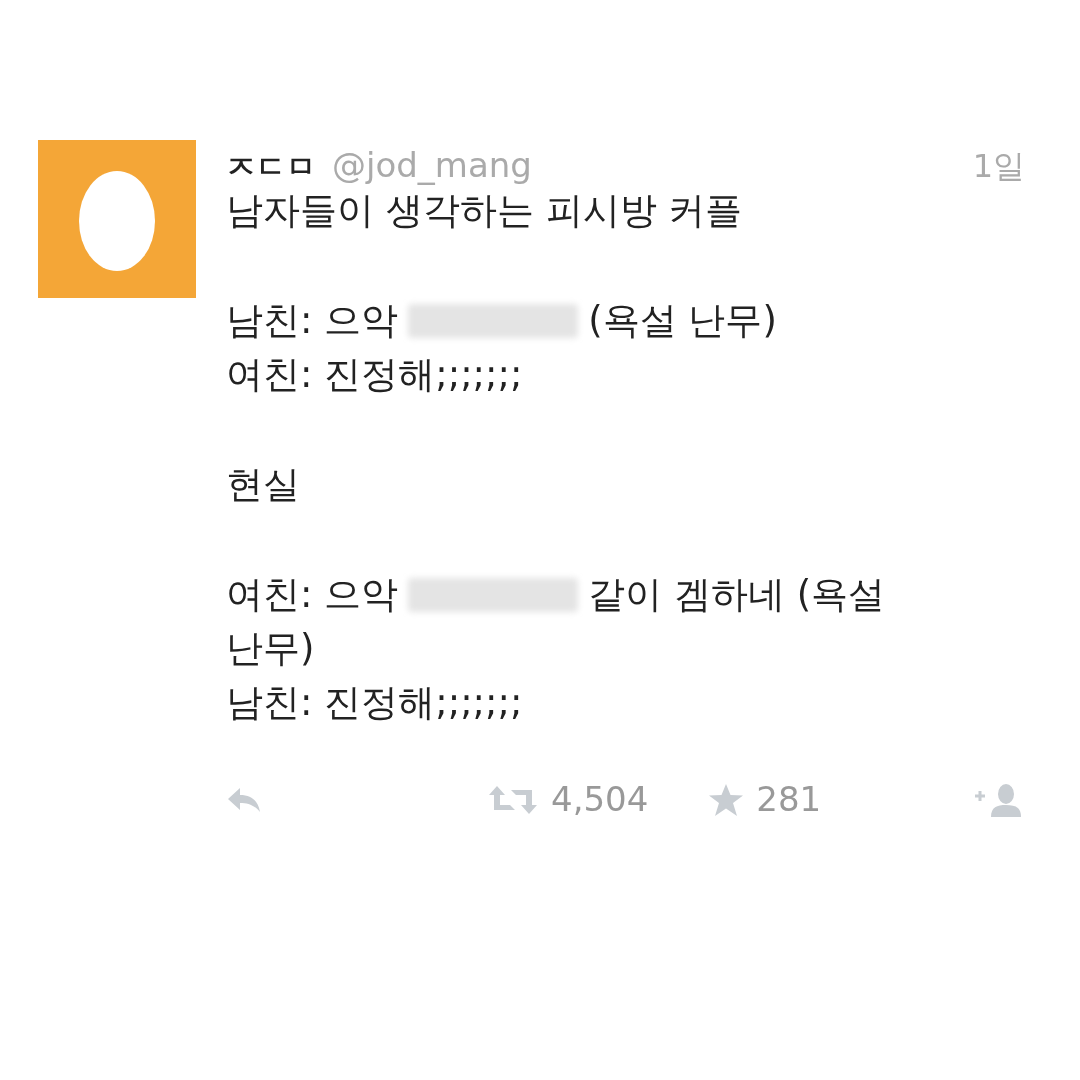  I want to click on tweet-time: 1일, so click(998, 166).